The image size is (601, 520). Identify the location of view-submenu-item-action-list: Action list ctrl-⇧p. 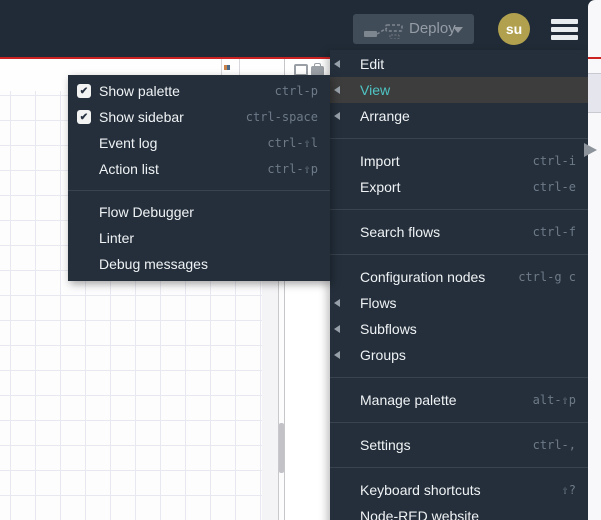
(199, 169).